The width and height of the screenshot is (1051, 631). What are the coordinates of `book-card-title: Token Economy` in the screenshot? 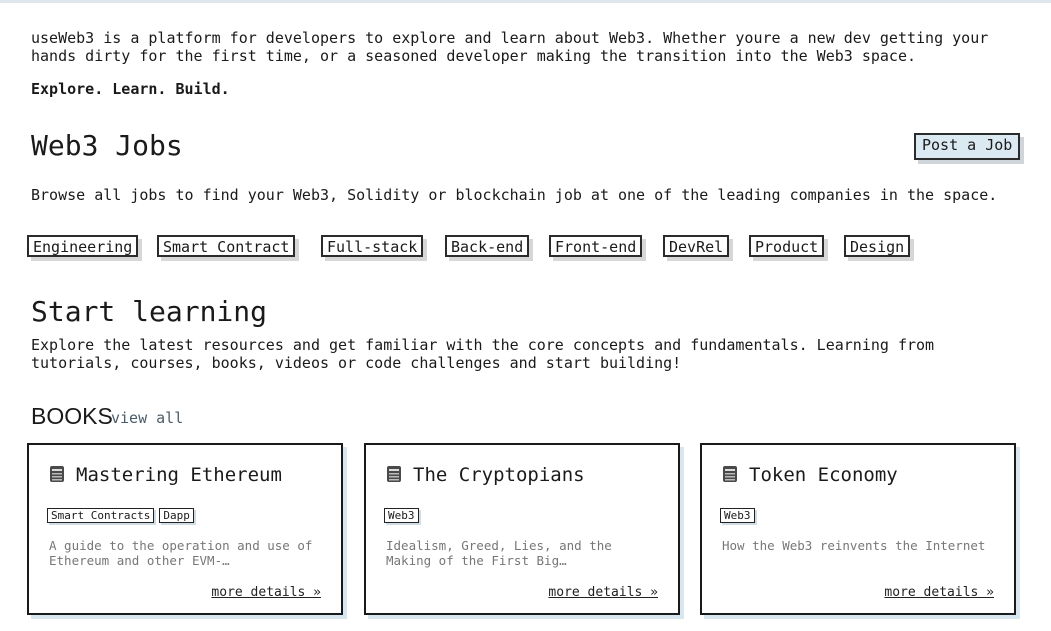 It's located at (810, 475).